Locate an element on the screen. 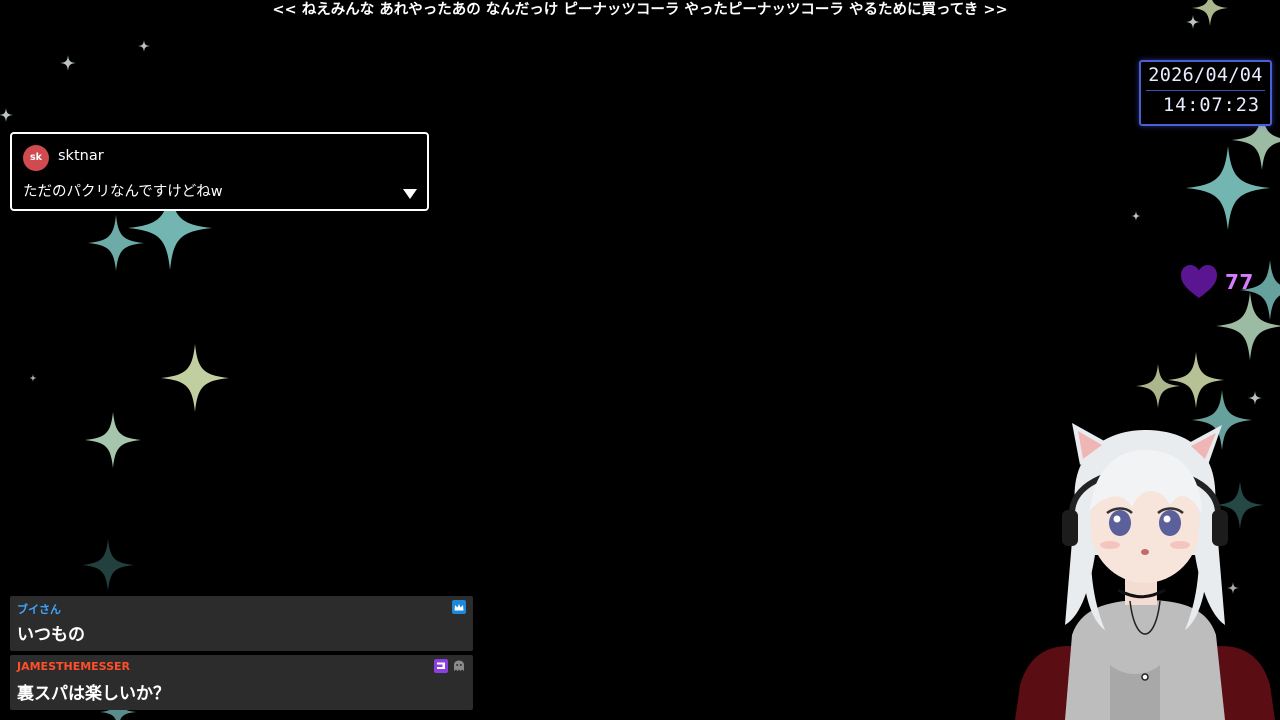 Image resolution: width=1280 pixels, height=720 pixels. clock-date: 2026/04/04 is located at coordinates (1205, 76).